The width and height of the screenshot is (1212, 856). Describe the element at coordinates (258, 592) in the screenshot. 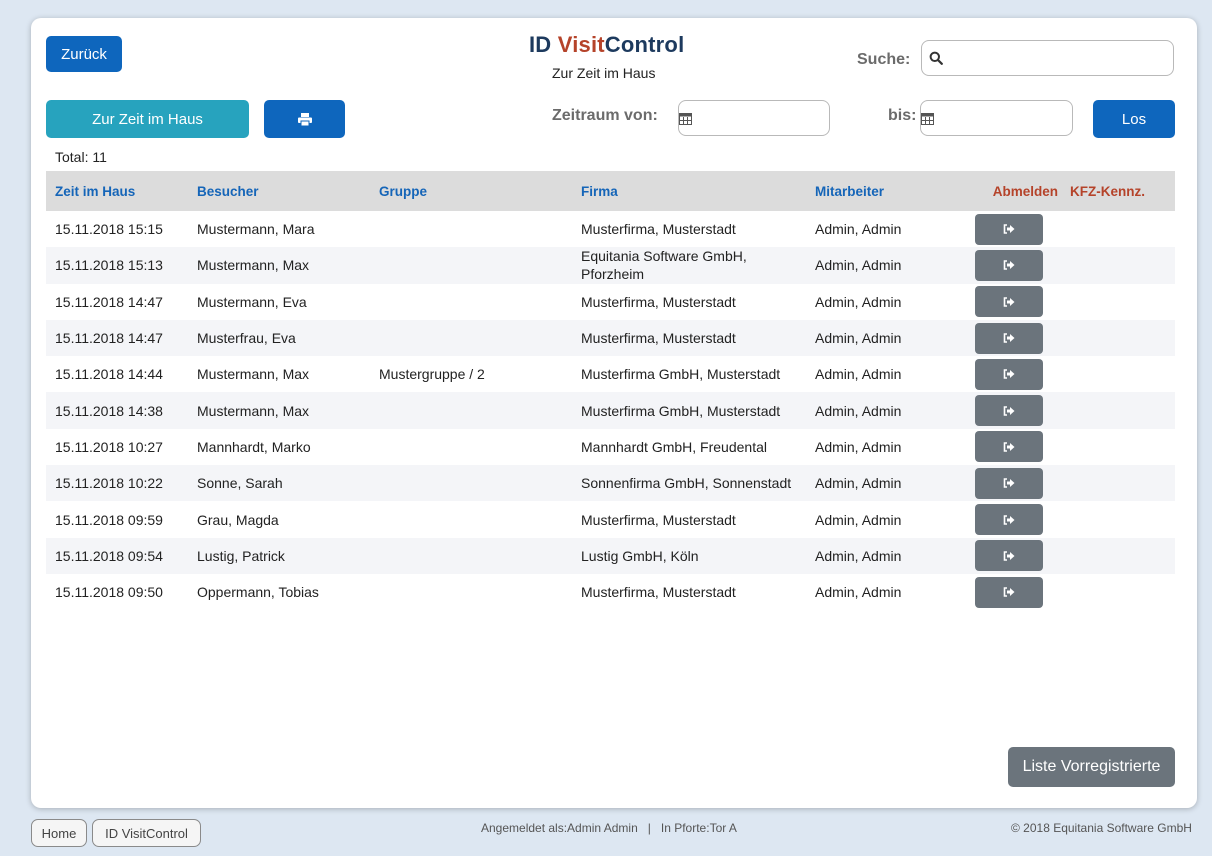

I see `cell-visitor: Oppermann, Tobias` at that location.